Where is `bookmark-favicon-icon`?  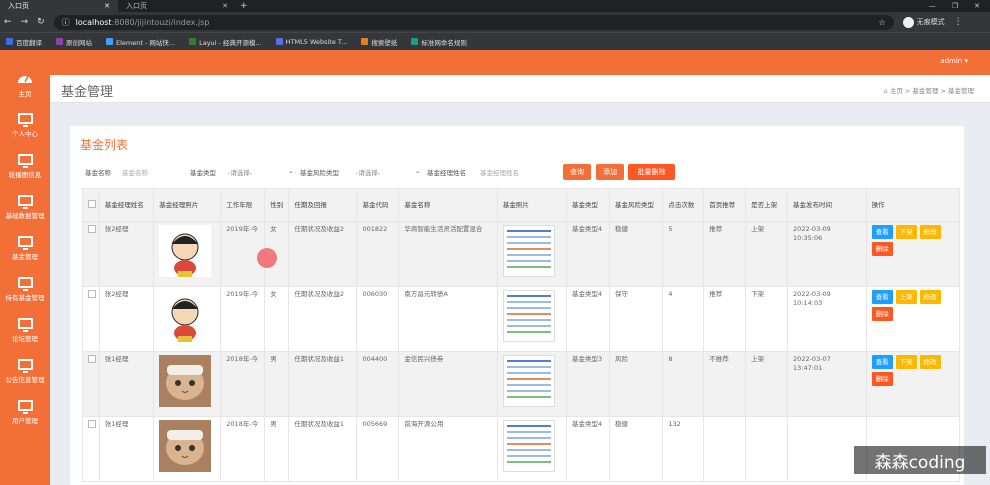
bookmark-favicon-icon is located at coordinates (365, 41).